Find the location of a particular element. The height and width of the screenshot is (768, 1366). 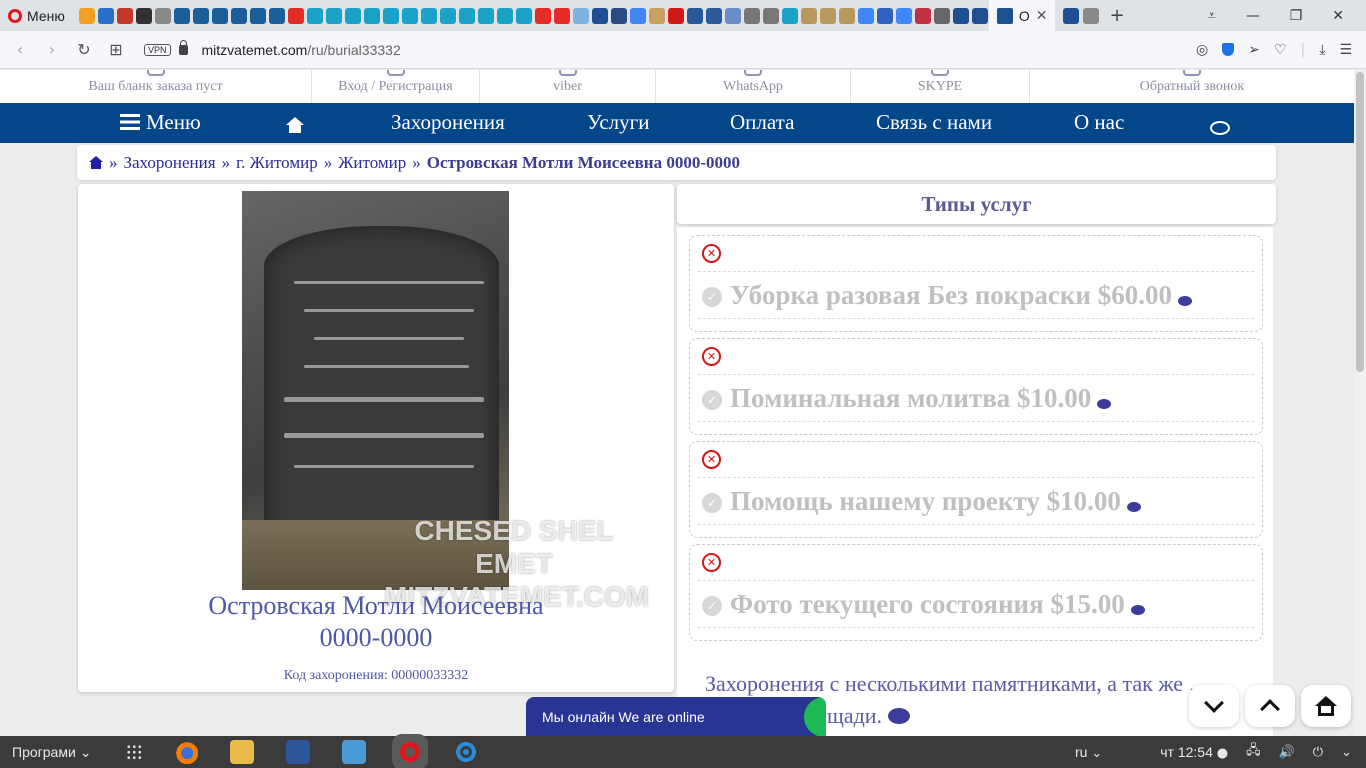

tab-favicon-m-icon is located at coordinates (789, 15).